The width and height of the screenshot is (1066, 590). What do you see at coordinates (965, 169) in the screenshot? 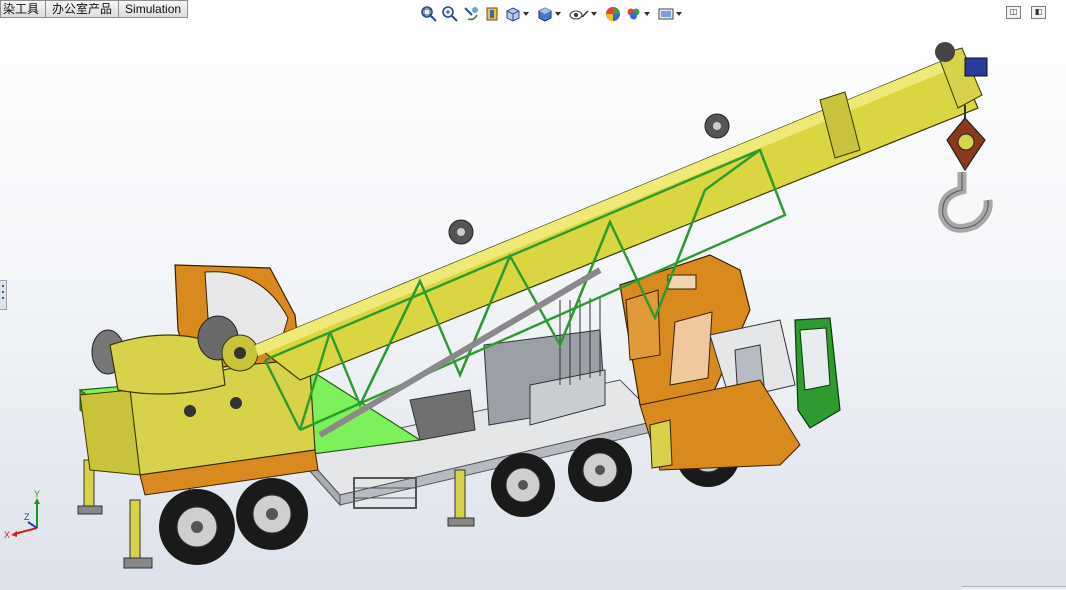
I see `hook-block` at bounding box center [965, 169].